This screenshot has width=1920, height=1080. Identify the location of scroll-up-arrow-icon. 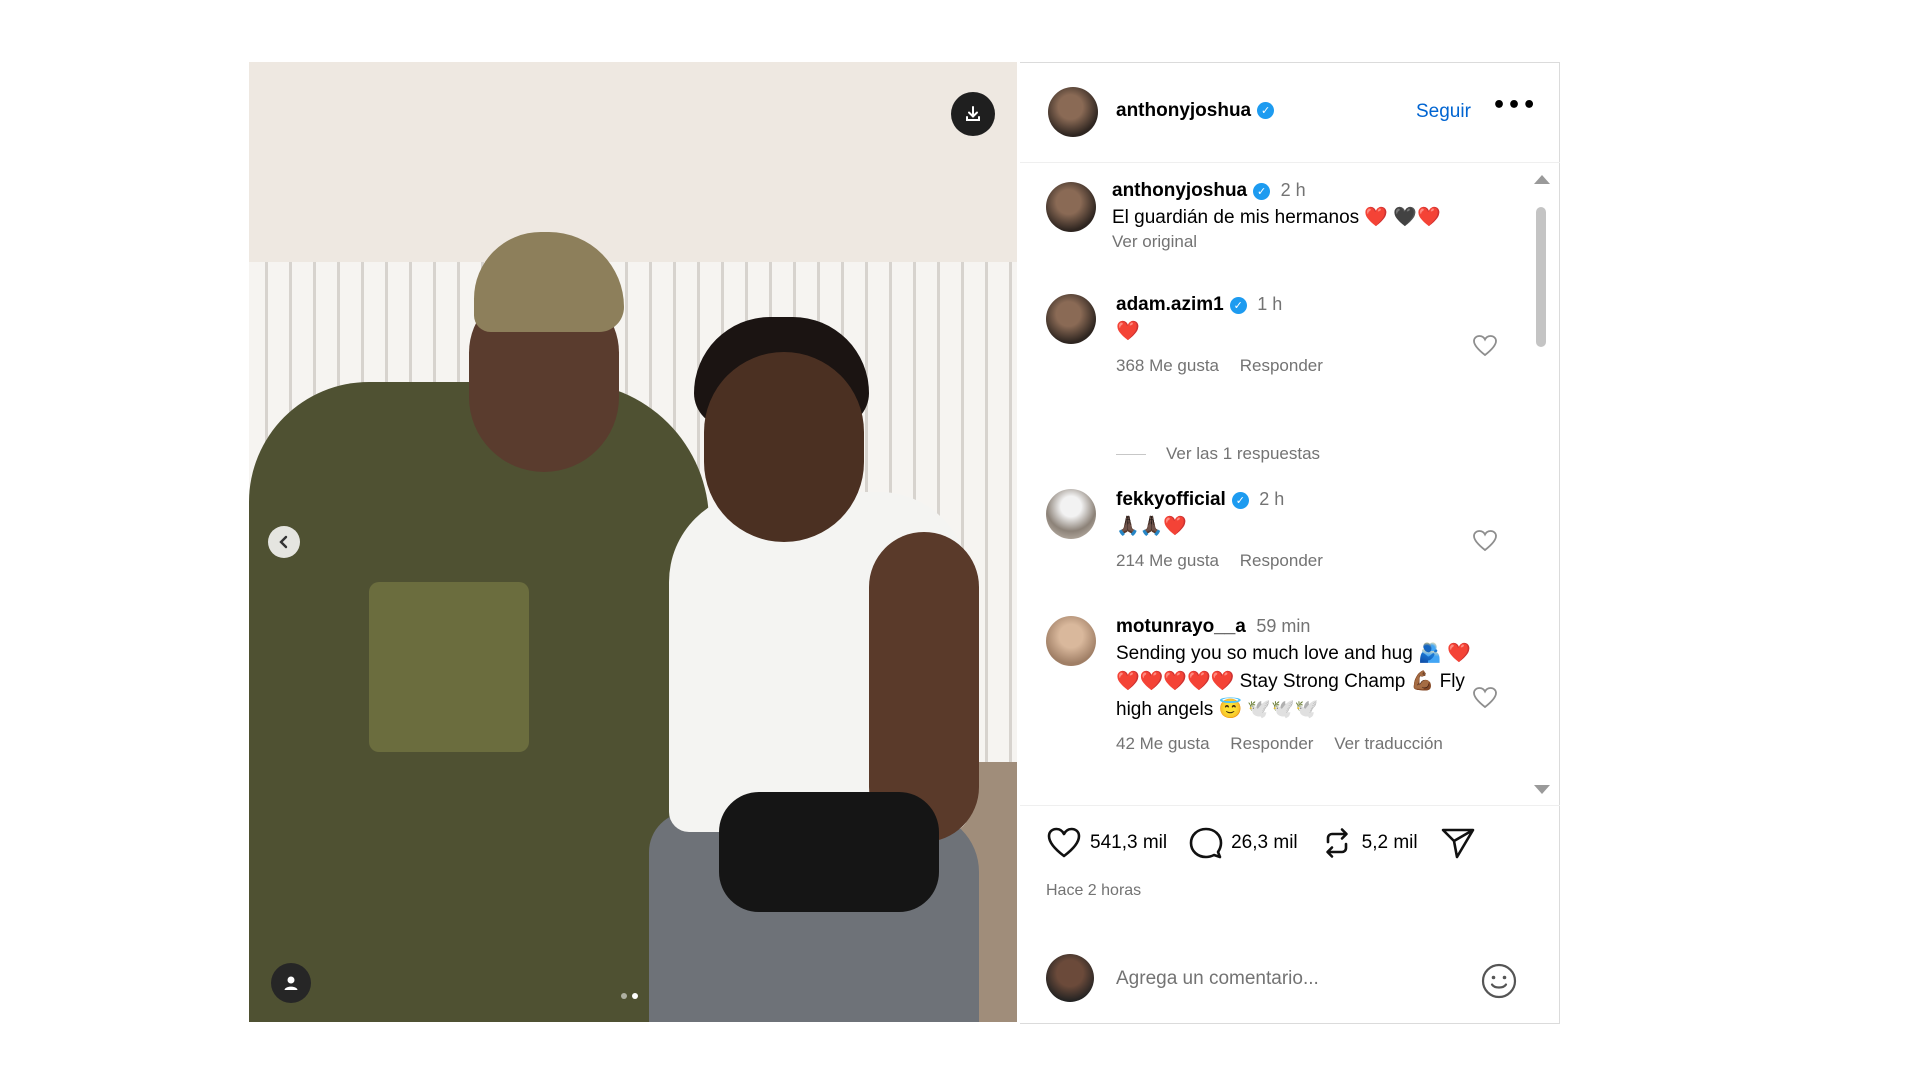
(1542, 179).